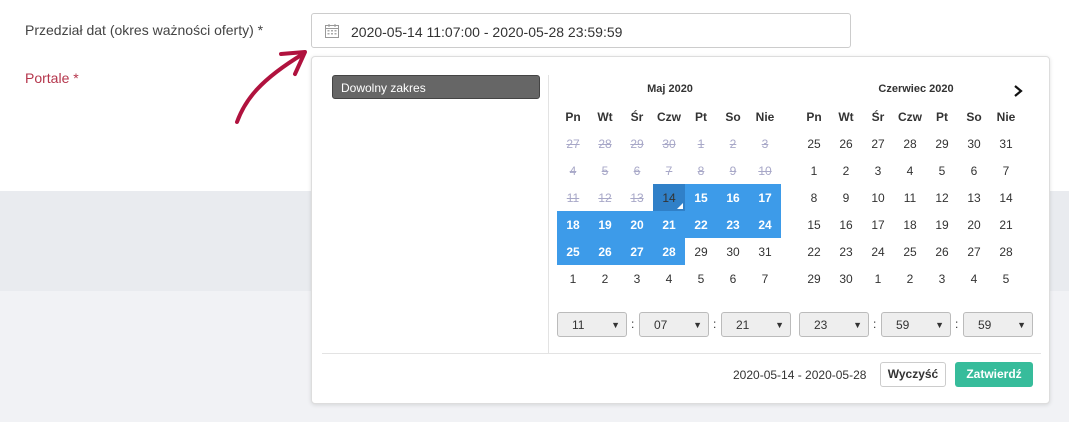 Image resolution: width=1069 pixels, height=422 pixels. What do you see at coordinates (669, 197) in the screenshot?
I see `day-cell-range-start: 14` at bounding box center [669, 197].